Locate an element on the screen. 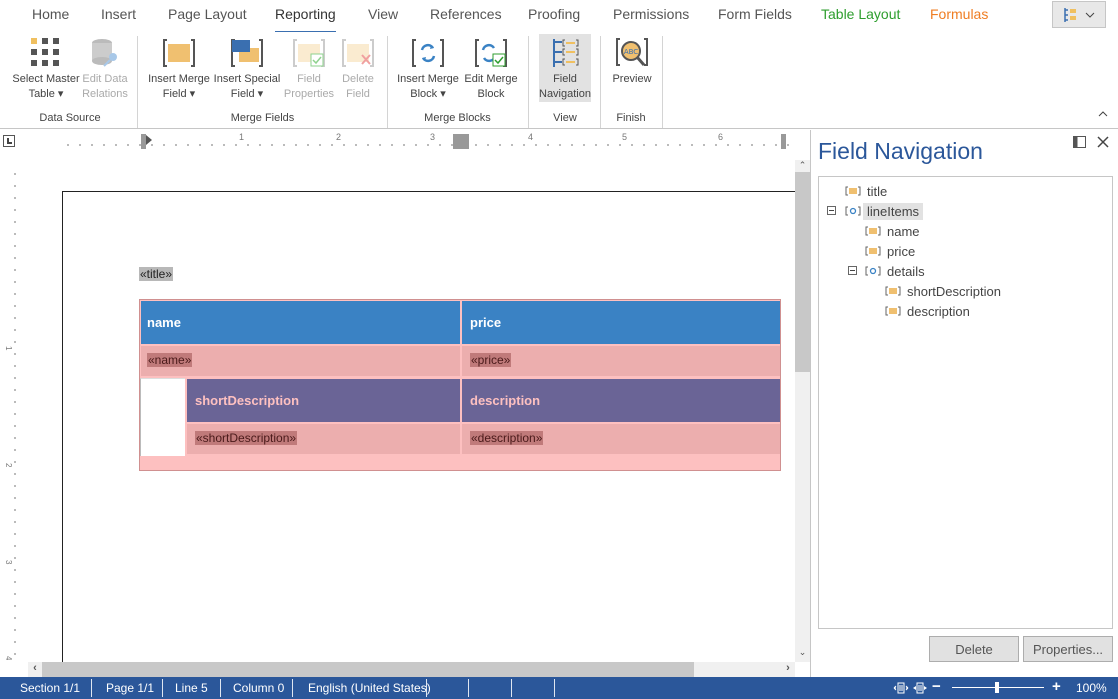 The image size is (1118, 699). horizontal-scrollbar: ‹ › is located at coordinates (411, 669).